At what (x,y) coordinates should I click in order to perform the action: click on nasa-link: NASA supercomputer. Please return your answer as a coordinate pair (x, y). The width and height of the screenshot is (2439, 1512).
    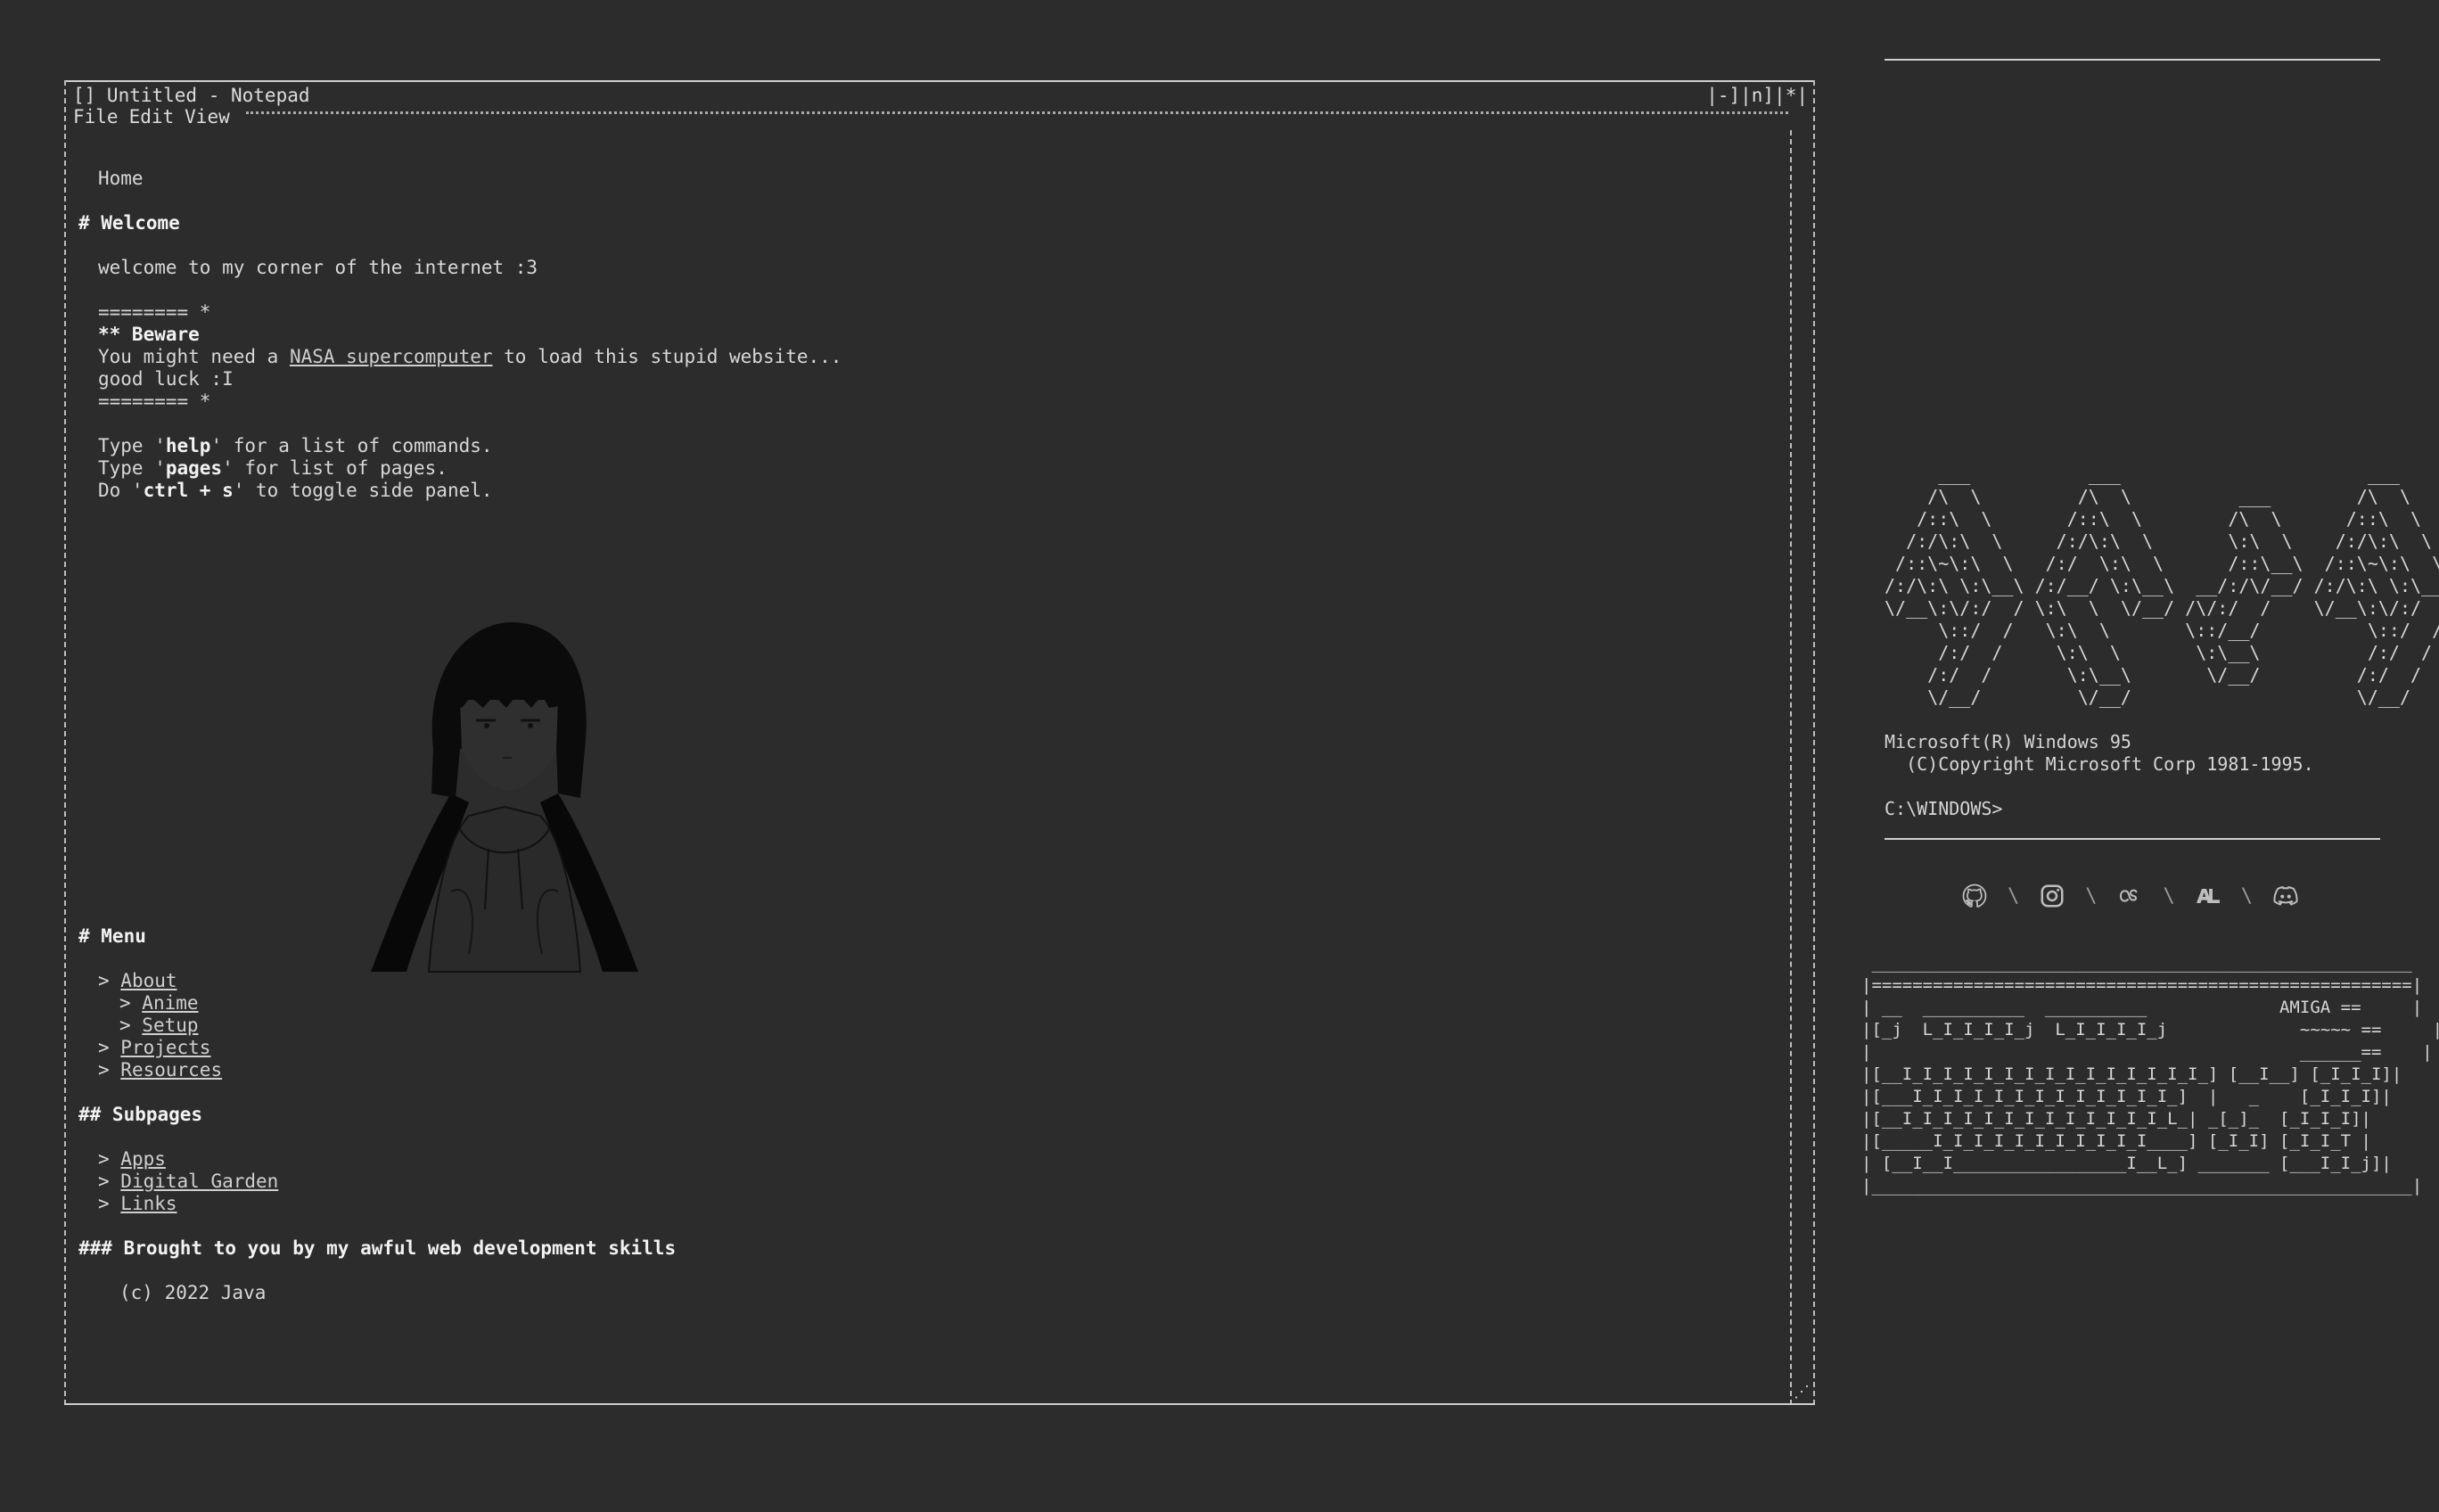
    Looking at the image, I should click on (391, 356).